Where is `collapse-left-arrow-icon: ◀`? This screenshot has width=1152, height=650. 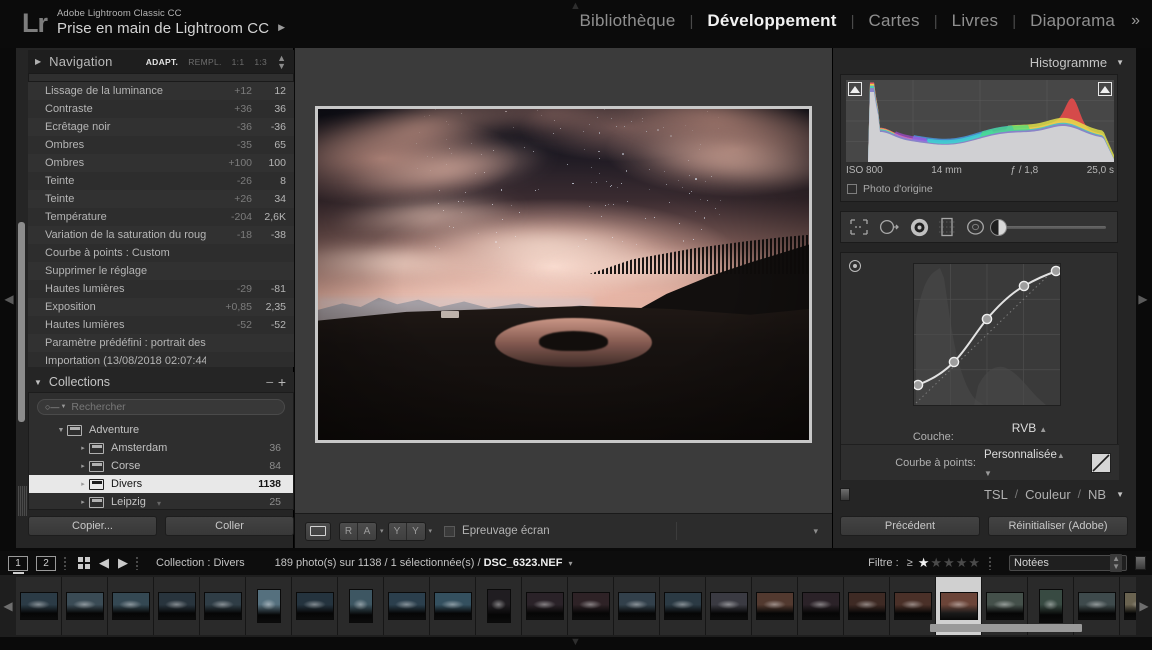
collapse-left-arrow-icon: ◀ is located at coordinates (9, 299).